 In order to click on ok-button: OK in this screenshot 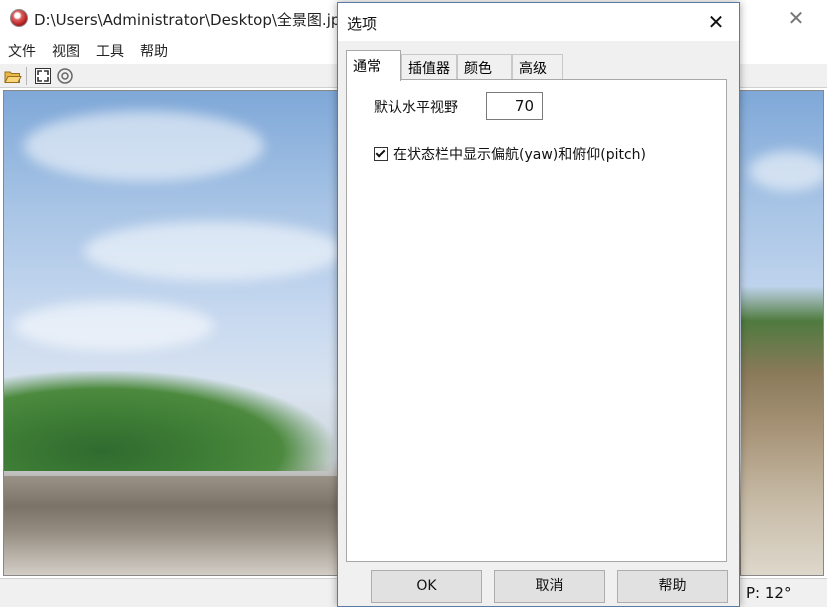, I will do `click(426, 586)`.